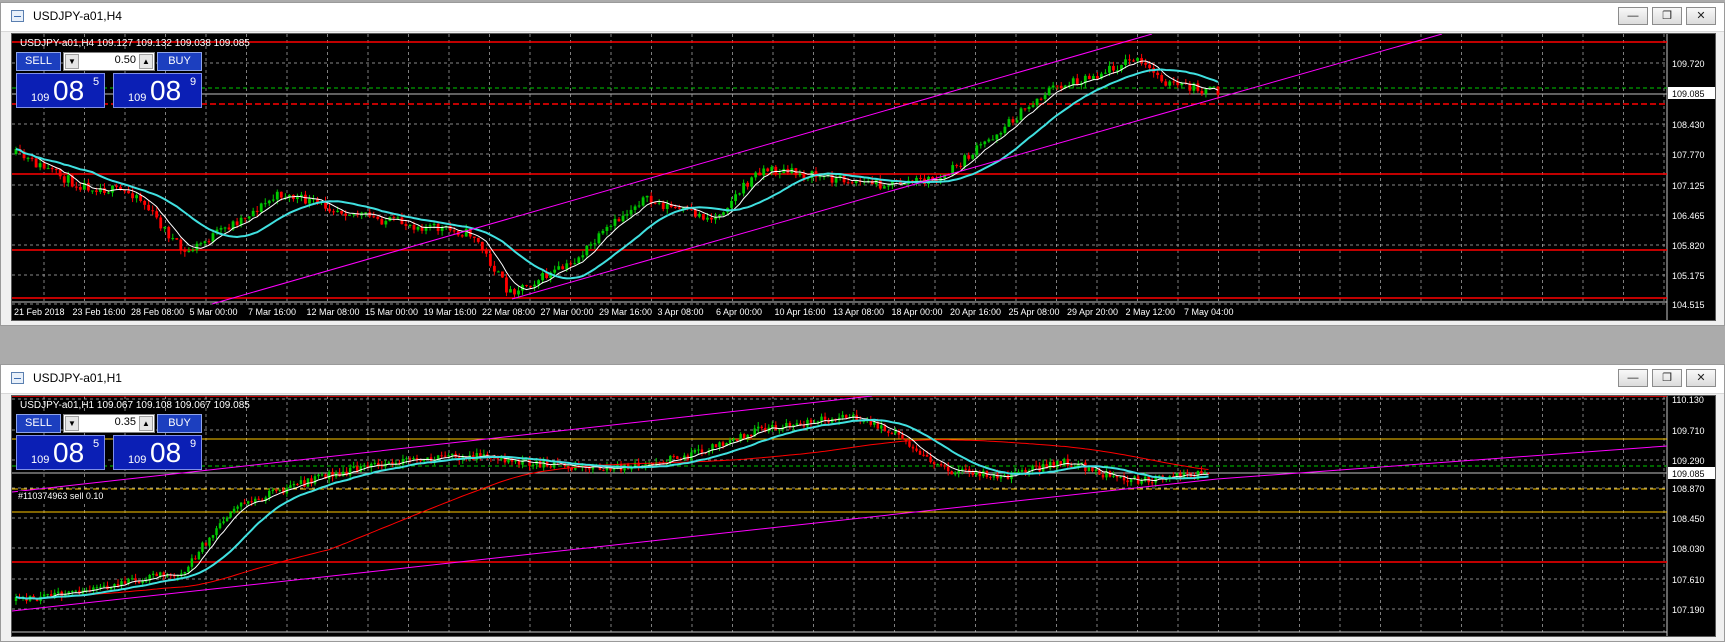 This screenshot has width=1725, height=642. I want to click on price-axis-label: 107.610, so click(1688, 580).